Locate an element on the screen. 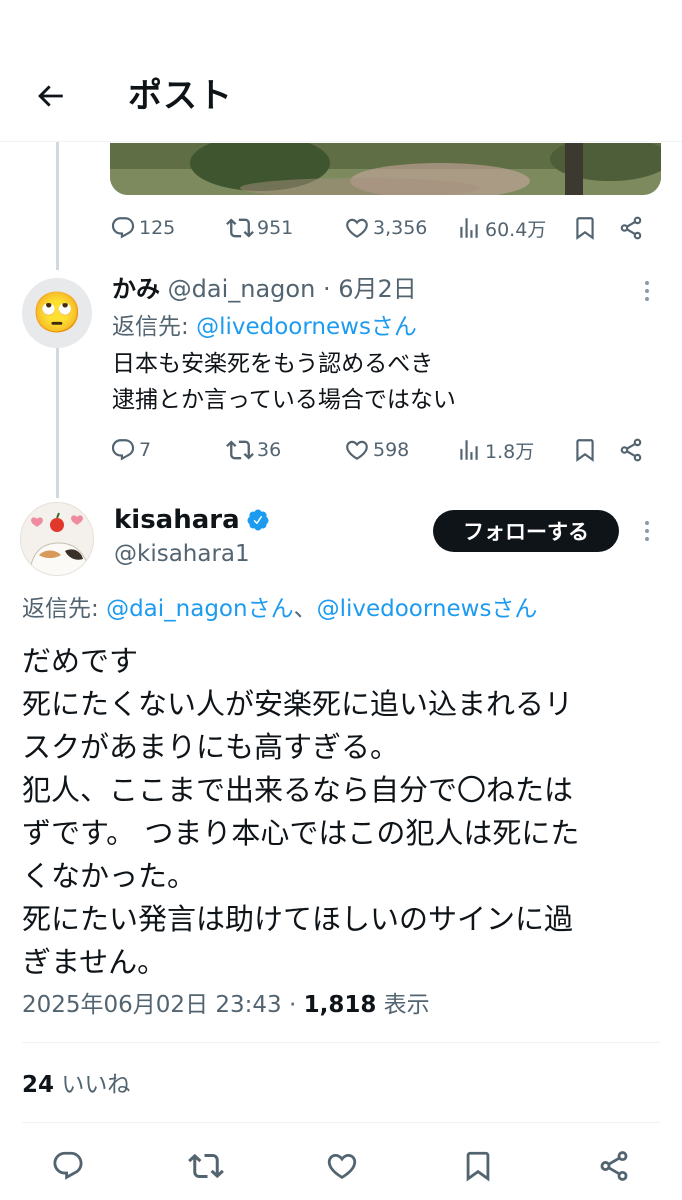 The height and width of the screenshot is (1200, 682). likes-label: いいね is located at coordinates (92, 1085).